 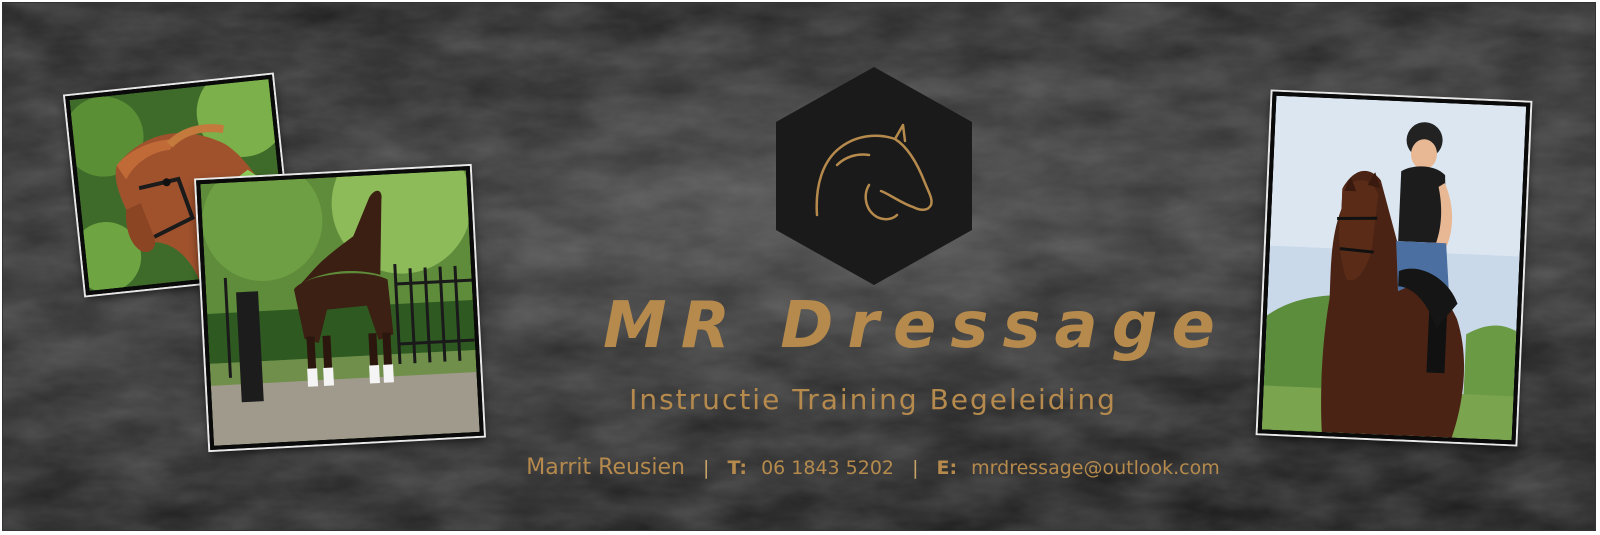 I want to click on email-label: E:, so click(x=947, y=468).